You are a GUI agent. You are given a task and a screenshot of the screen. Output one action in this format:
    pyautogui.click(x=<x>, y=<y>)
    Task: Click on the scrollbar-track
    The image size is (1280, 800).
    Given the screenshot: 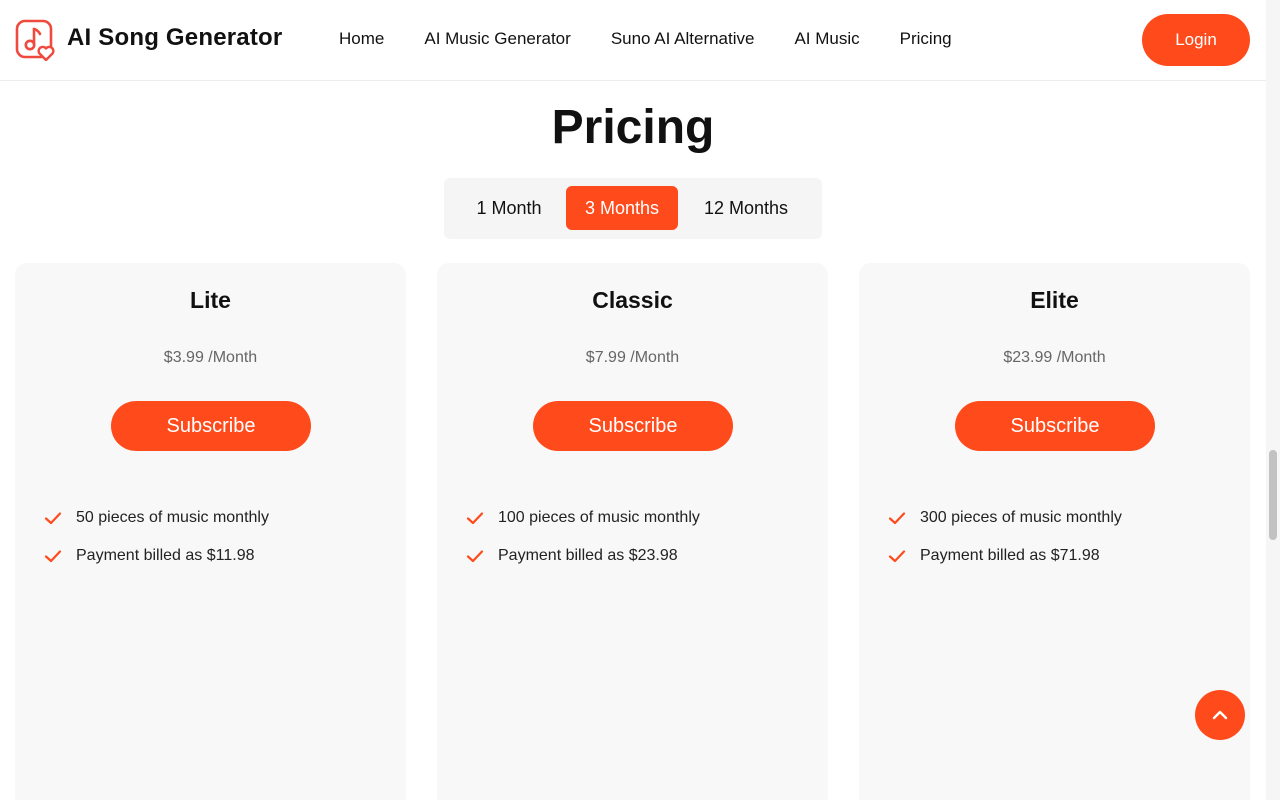 What is the action you would take?
    pyautogui.click(x=1273, y=400)
    